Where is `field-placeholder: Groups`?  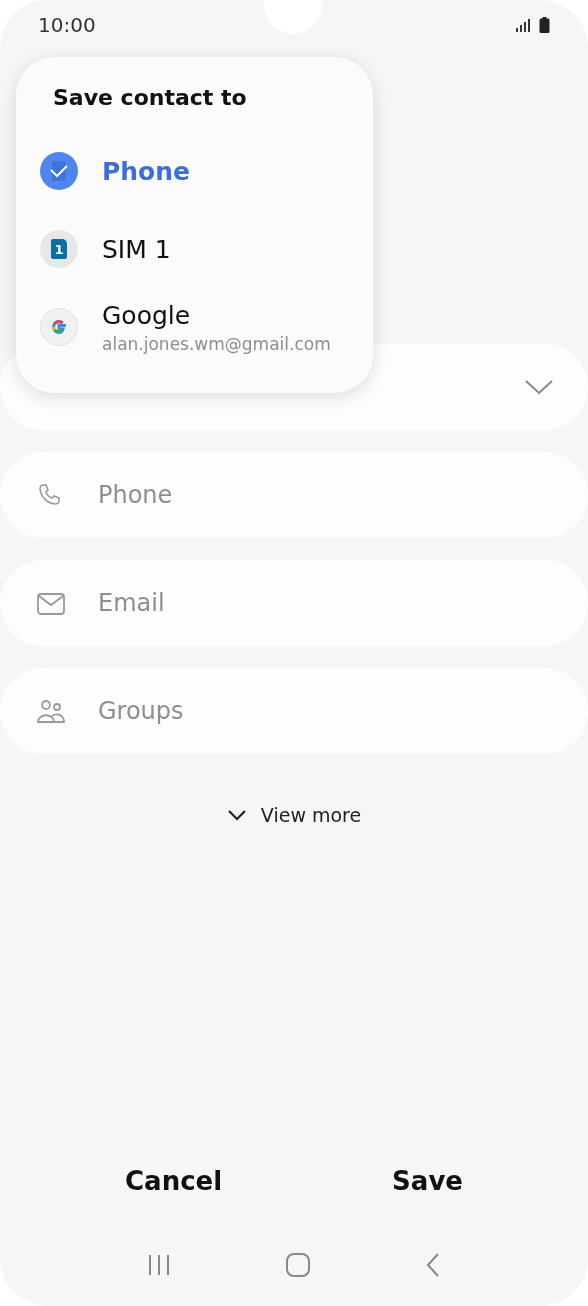
field-placeholder: Groups is located at coordinates (141, 711).